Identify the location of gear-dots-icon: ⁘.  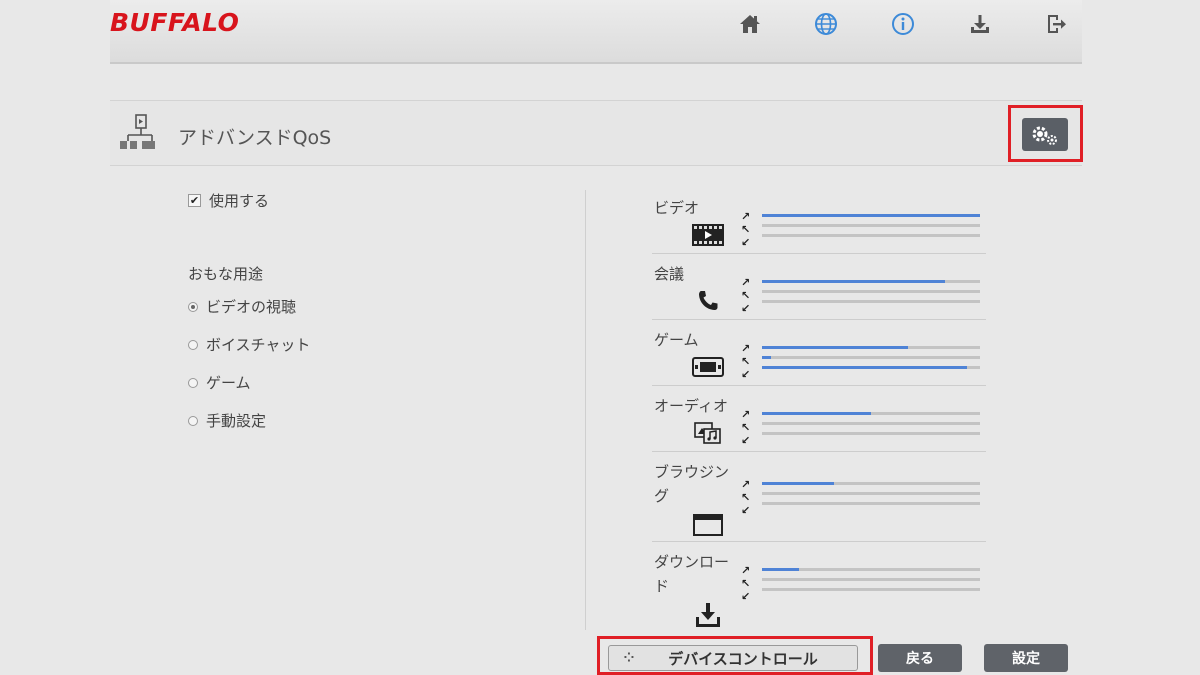
(629, 658).